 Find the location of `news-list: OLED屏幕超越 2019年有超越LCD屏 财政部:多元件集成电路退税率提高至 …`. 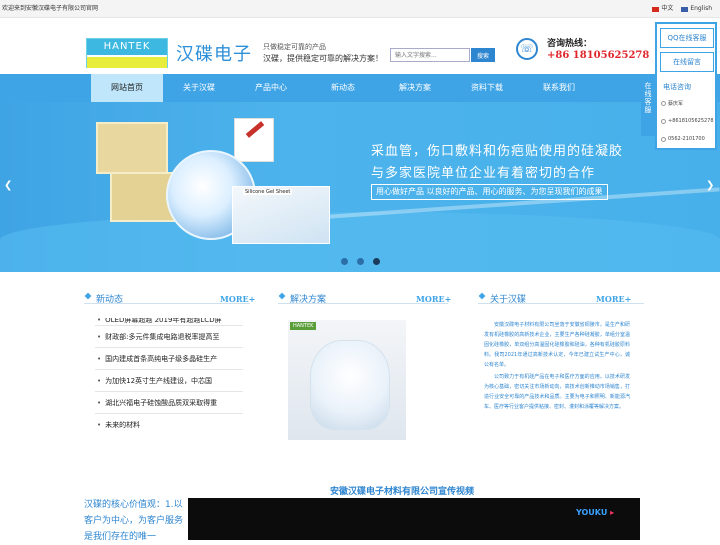

news-list: OLED屏幕超越 2019年有超越LCD屏 财政部:多元件集成电路退税率提高至 … is located at coordinates (169, 376).